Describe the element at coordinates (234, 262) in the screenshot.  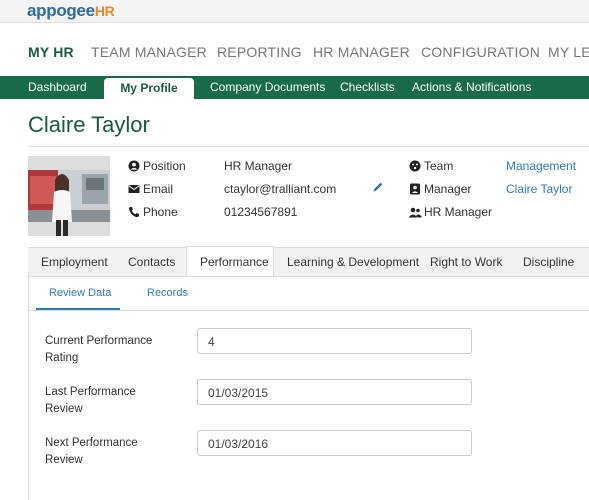
I see `tab-performance-label: Performance` at that location.